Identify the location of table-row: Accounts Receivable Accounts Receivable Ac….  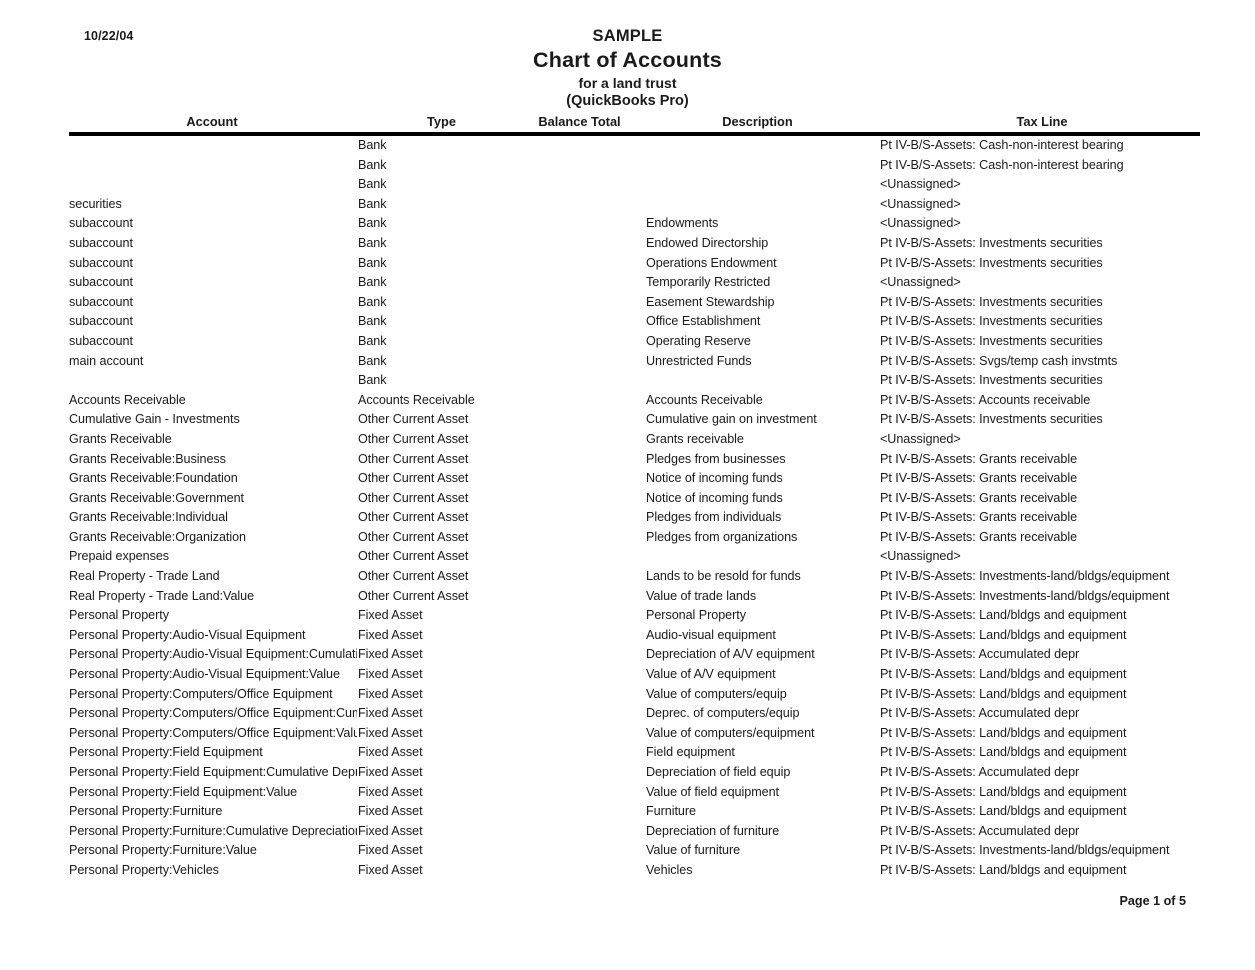
(634, 401).